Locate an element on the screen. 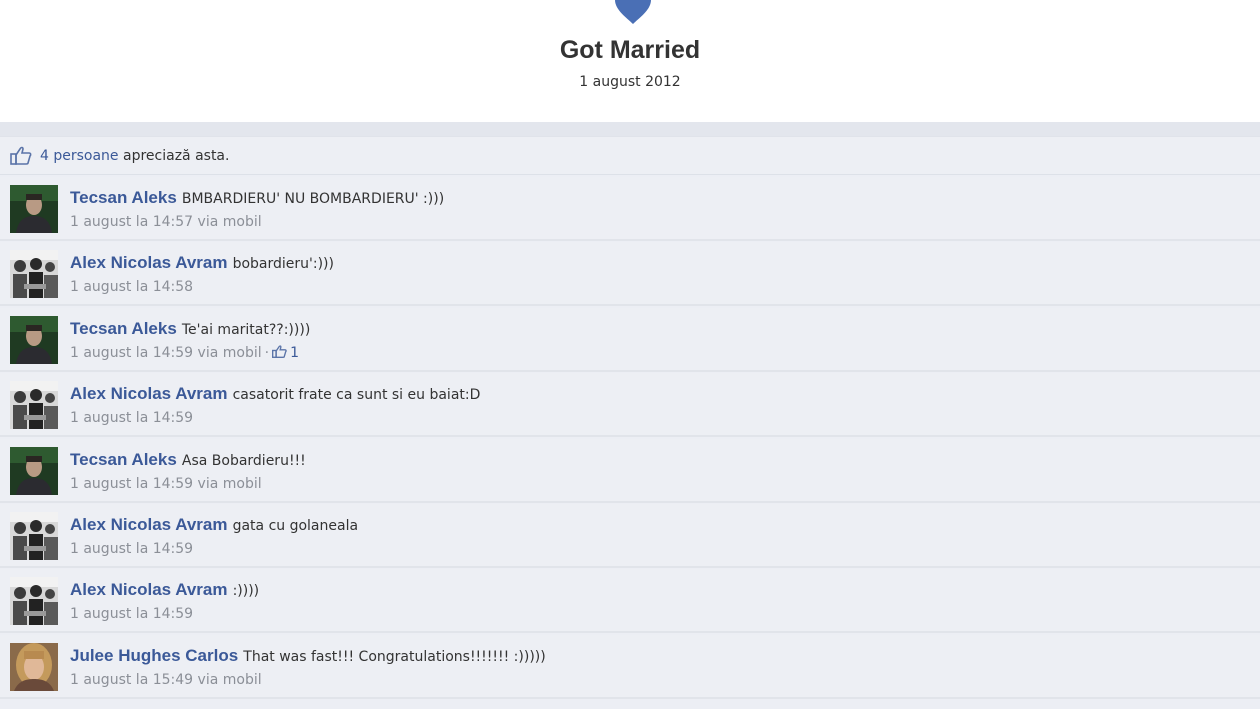 This screenshot has height=709, width=1260. comment-text: Asa Bobardieru!!! is located at coordinates (243, 460).